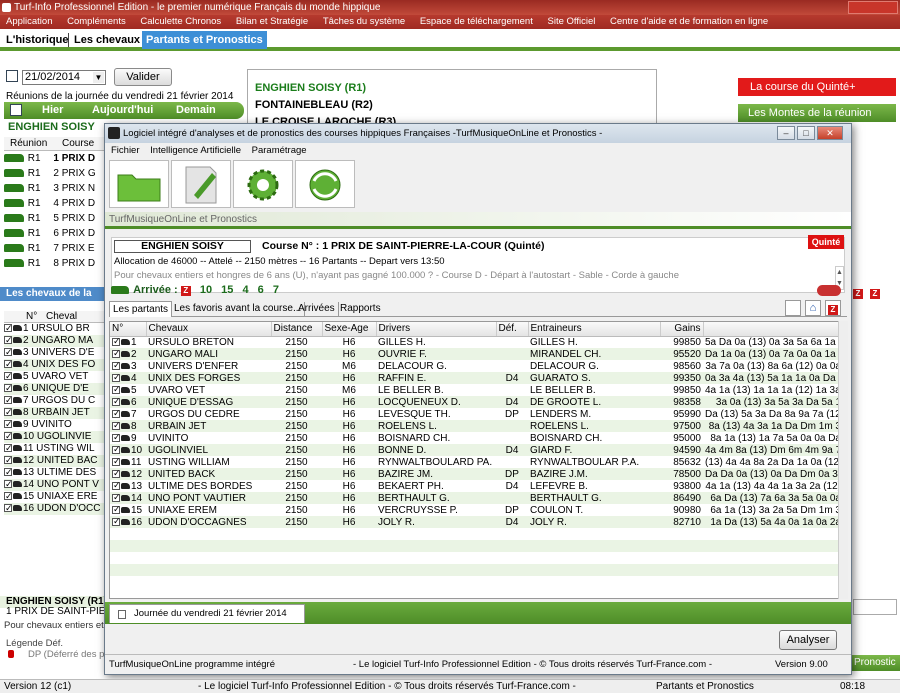 The height and width of the screenshot is (693, 900). What do you see at coordinates (830, 133) in the screenshot?
I see `close-button: ✕` at bounding box center [830, 133].